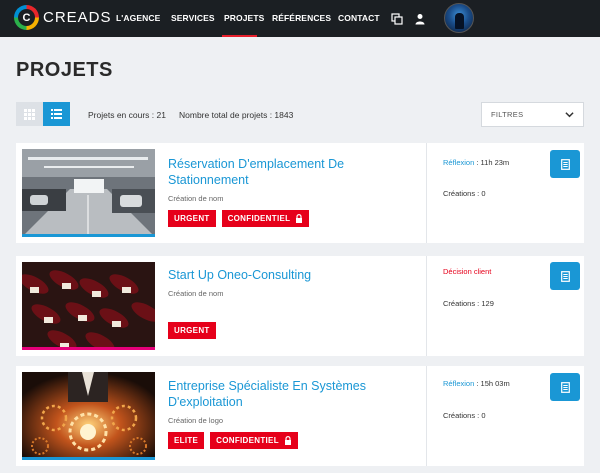  What do you see at coordinates (64, 70) in the screenshot?
I see `page-title: PROJETS` at bounding box center [64, 70].